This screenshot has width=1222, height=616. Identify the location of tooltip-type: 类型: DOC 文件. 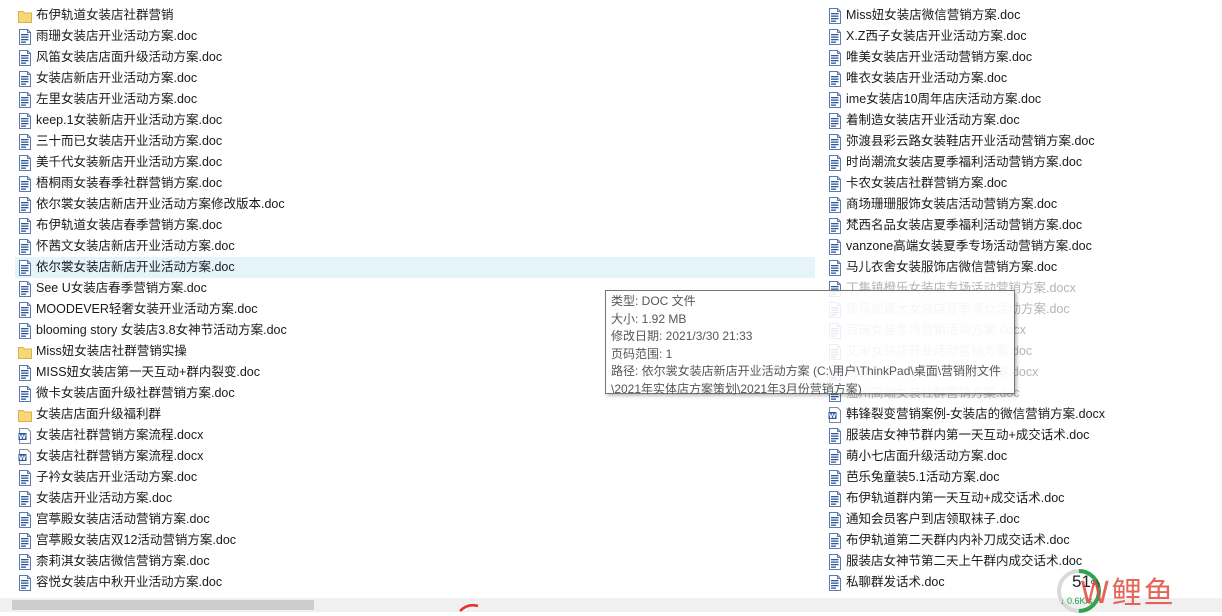
(653, 301).